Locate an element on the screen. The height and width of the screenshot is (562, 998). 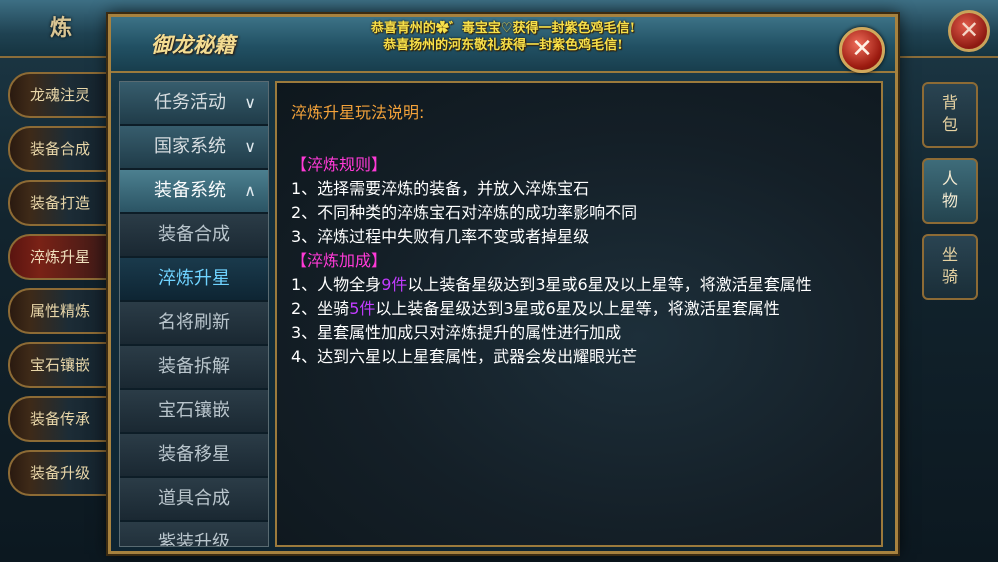
rule-line: 2、不同种类的淬炼宝石对淬炼的成功率影响不同 is located at coordinates (464, 212).